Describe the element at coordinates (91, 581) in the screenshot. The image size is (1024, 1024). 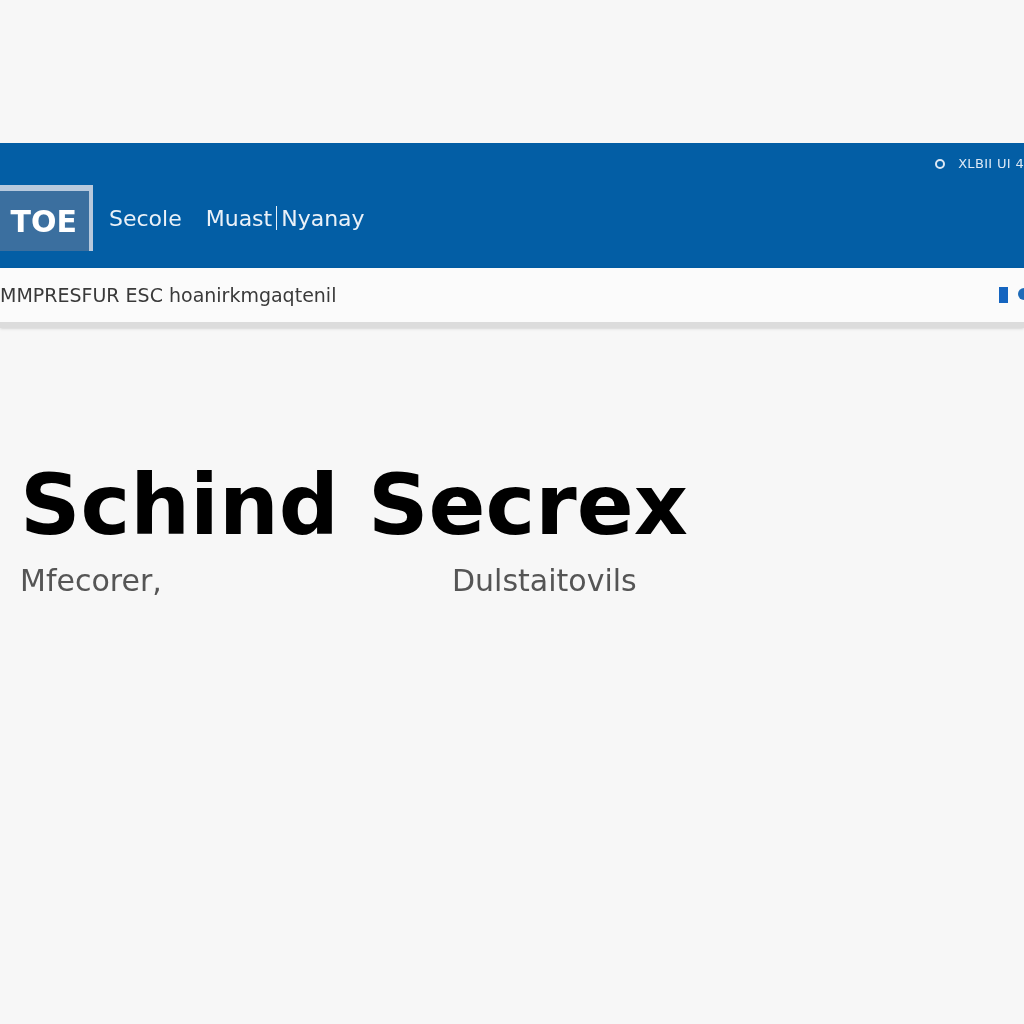
I see `subtitle: Mfecorer,` at that location.